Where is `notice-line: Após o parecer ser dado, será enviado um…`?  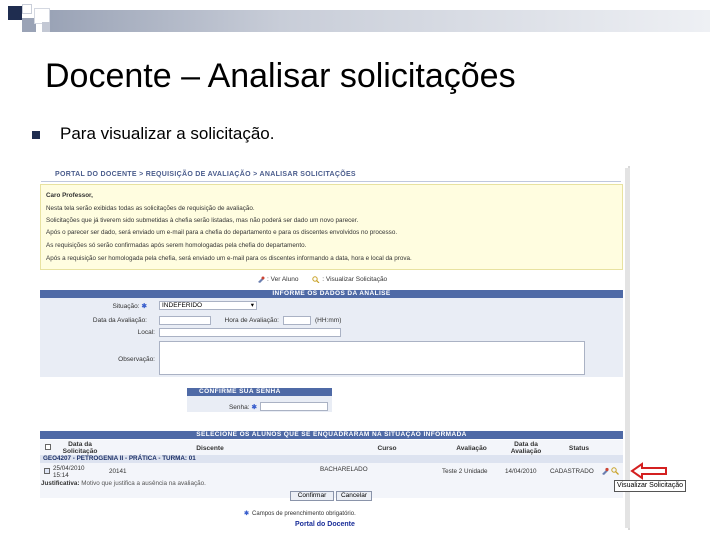 notice-line: Após o parecer ser dado, será enviado um… is located at coordinates (222, 232).